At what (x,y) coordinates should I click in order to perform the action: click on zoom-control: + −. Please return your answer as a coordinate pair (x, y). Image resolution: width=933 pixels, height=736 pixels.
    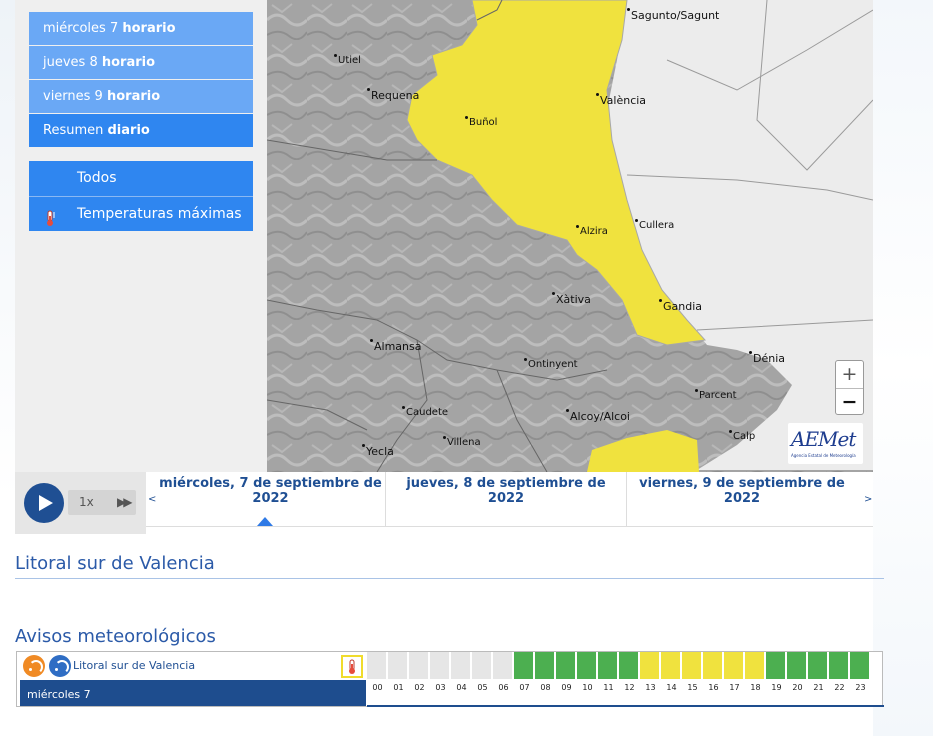
    Looking at the image, I should click on (849, 387).